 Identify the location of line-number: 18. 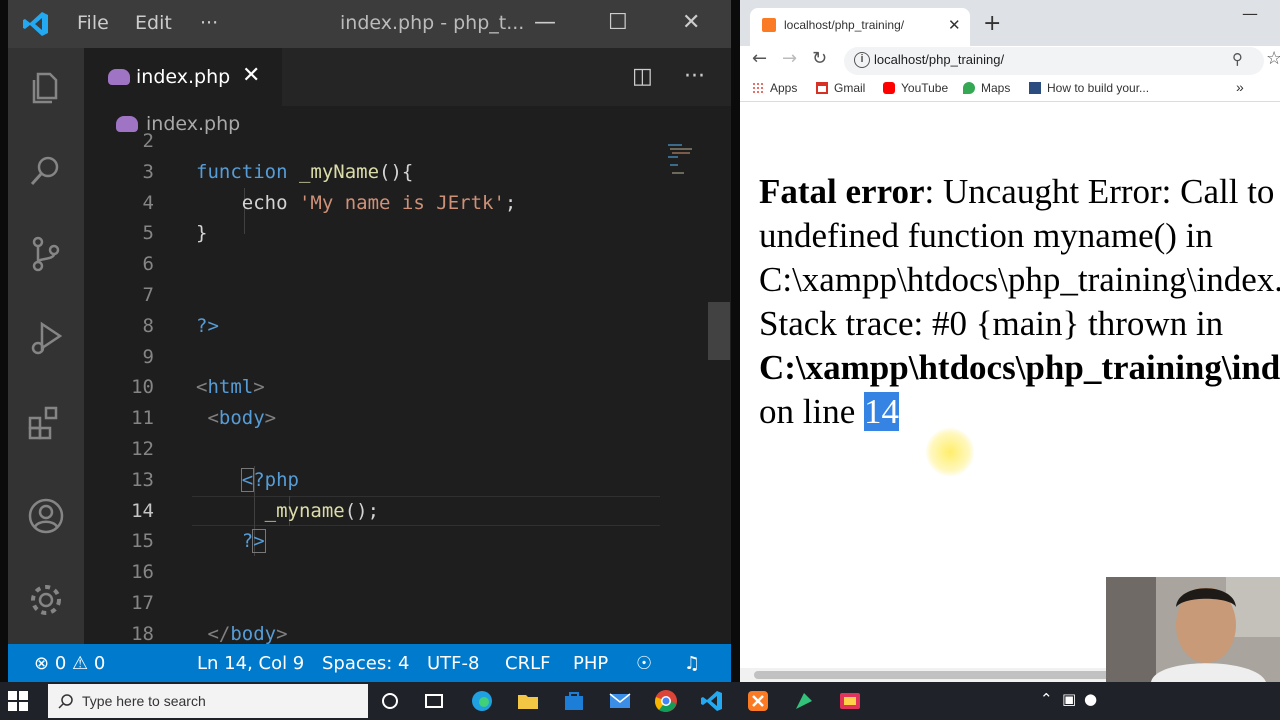
(142, 633).